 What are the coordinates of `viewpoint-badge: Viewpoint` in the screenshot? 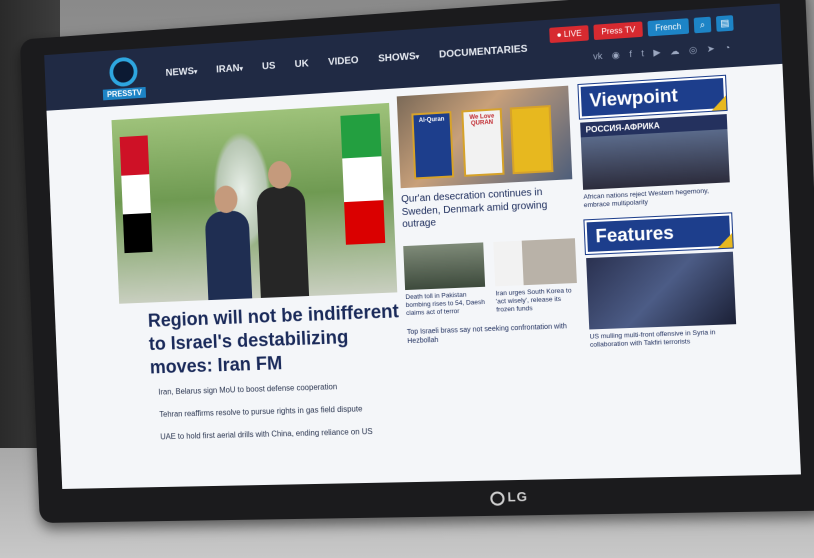 It's located at (652, 97).